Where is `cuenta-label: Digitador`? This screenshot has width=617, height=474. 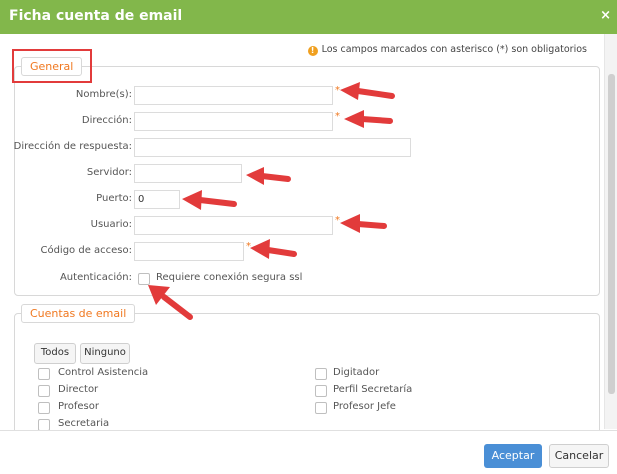 cuenta-label: Digitador is located at coordinates (356, 372).